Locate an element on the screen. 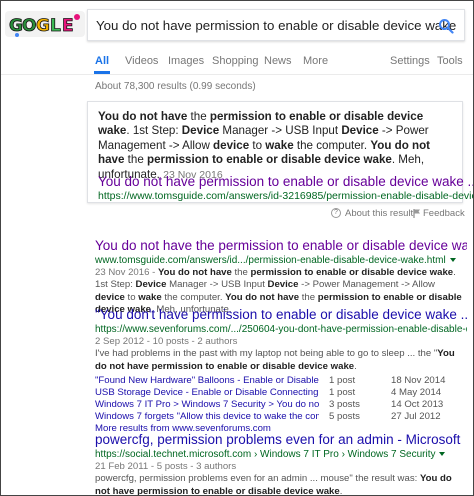 The height and width of the screenshot is (496, 474). flag-icon is located at coordinates (417, 213).